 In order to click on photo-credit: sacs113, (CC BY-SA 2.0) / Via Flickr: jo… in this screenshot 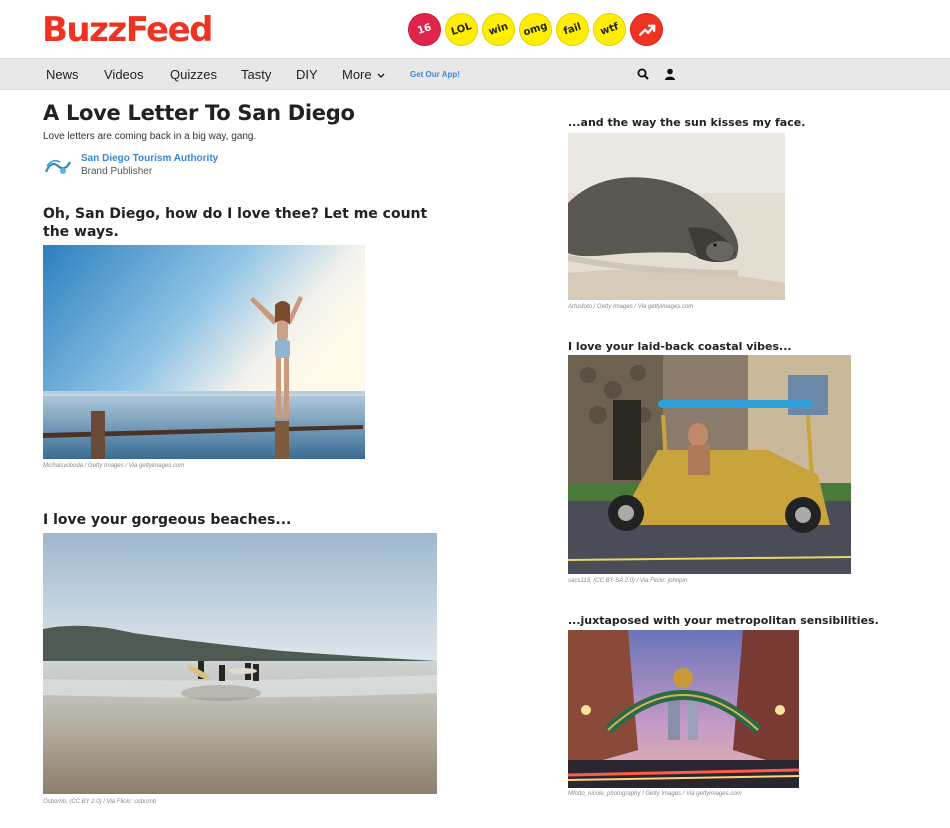, I will do `click(628, 581)`.